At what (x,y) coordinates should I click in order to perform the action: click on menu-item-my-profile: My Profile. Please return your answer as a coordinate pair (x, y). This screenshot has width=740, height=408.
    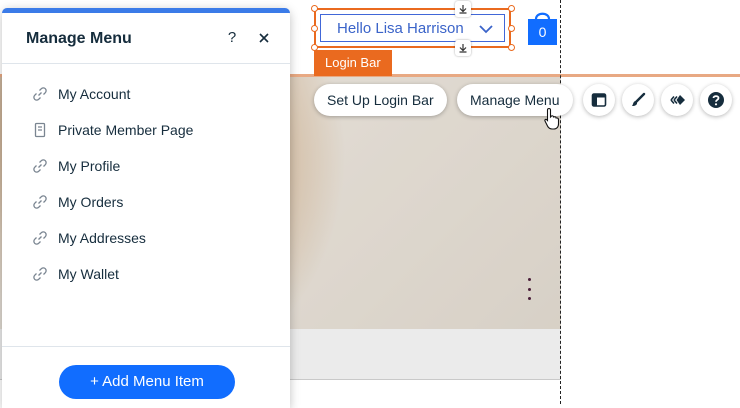
    Looking at the image, I should click on (146, 166).